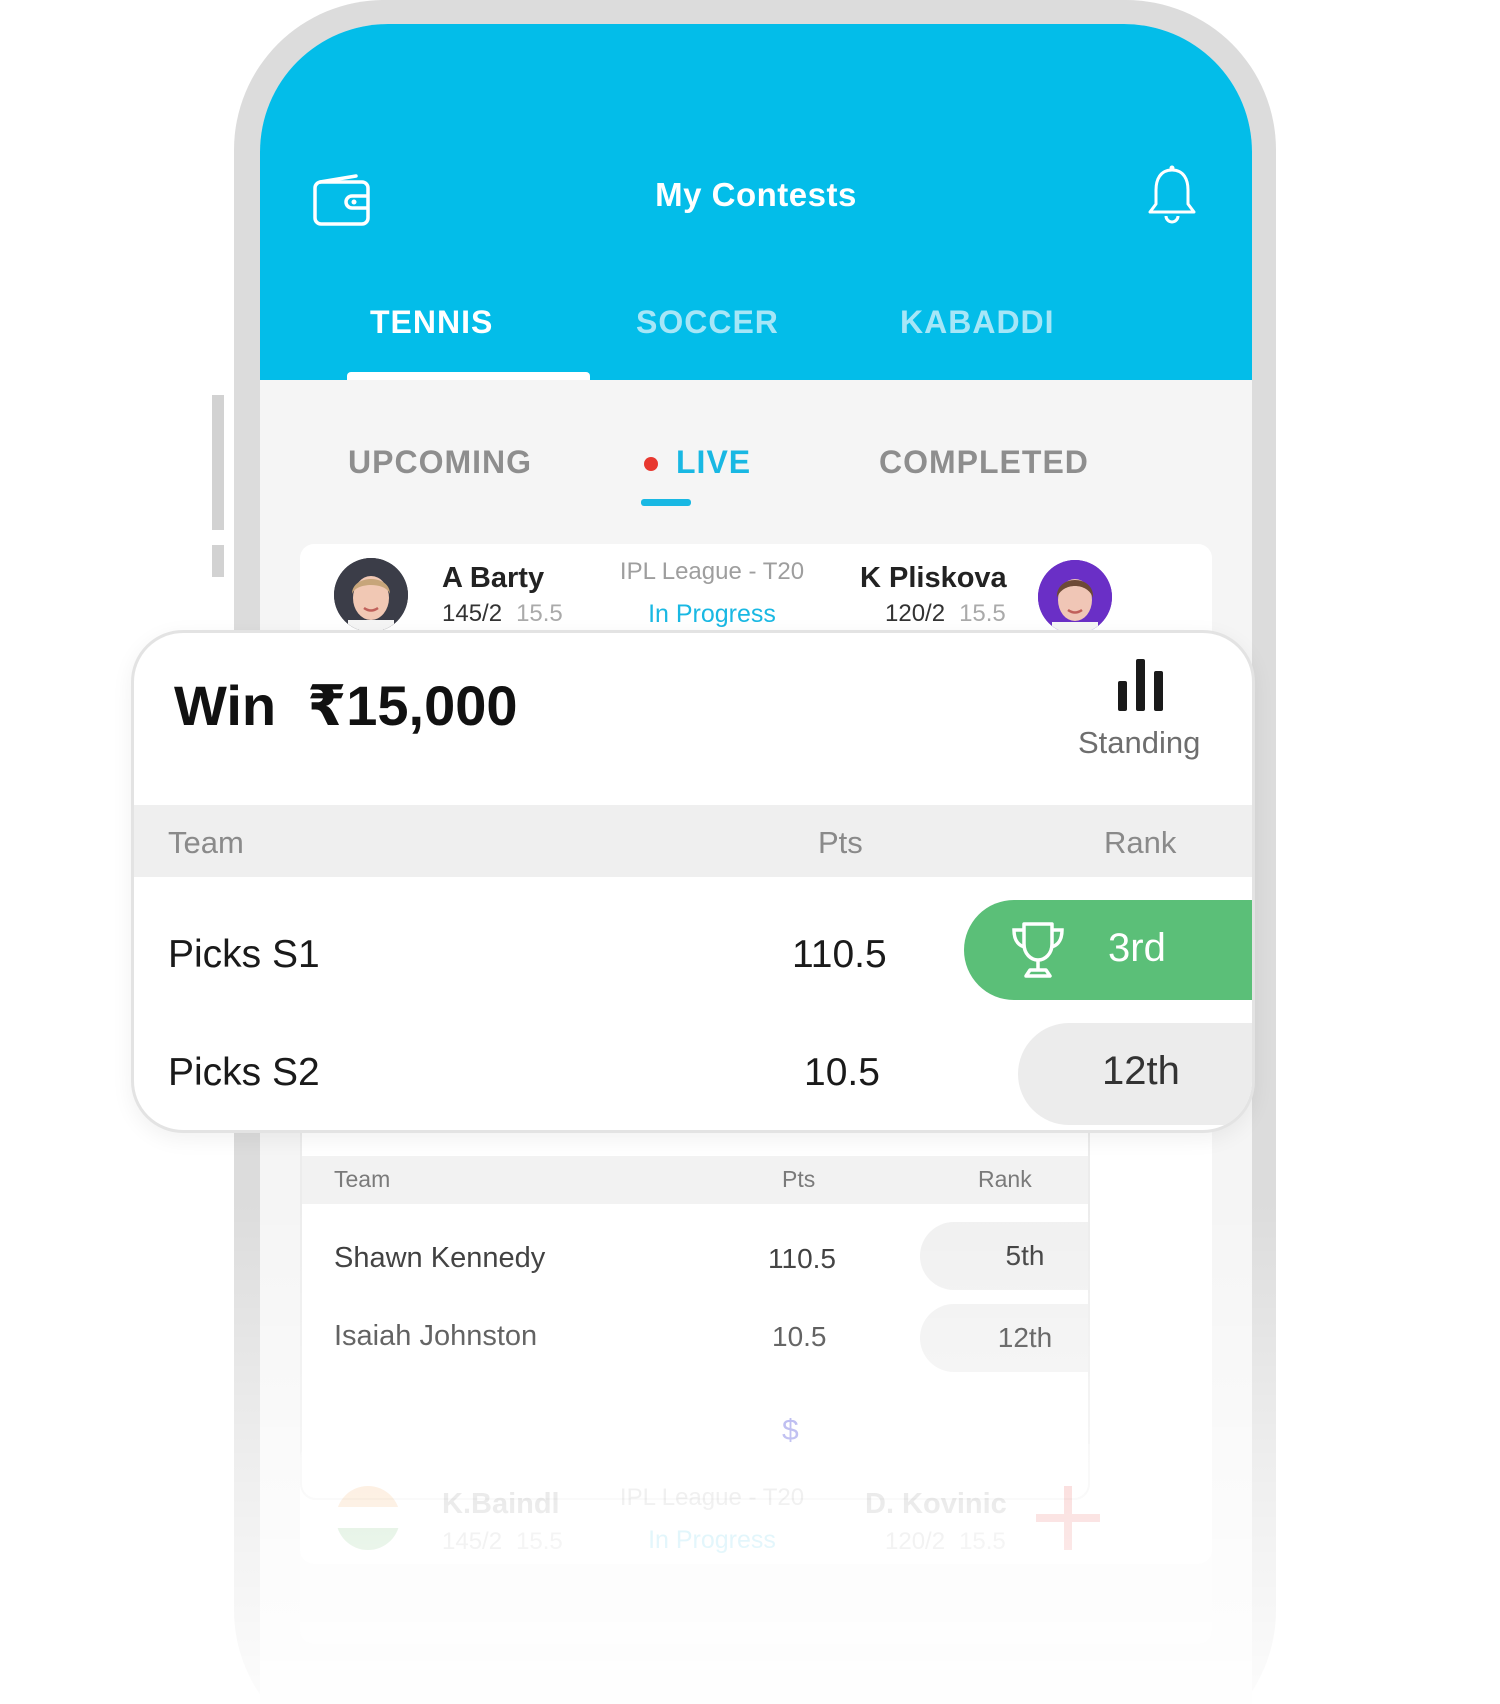  What do you see at coordinates (1141, 685) in the screenshot?
I see `bar-chart-icon` at bounding box center [1141, 685].